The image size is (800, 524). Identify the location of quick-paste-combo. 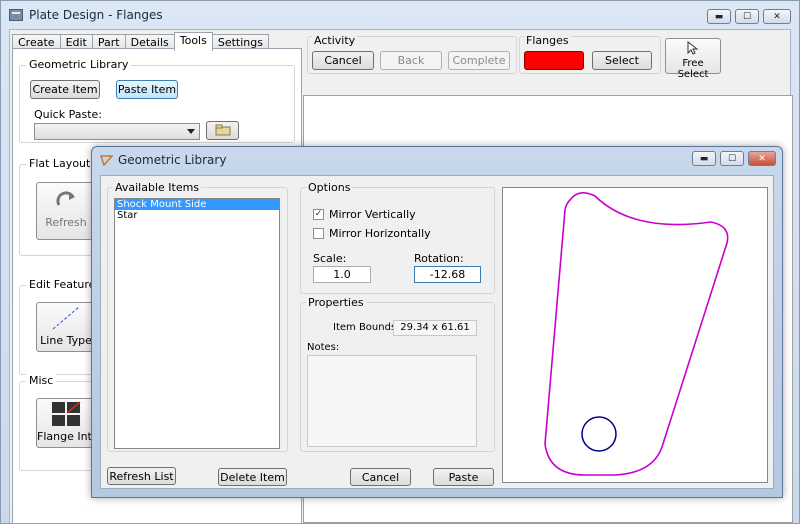
(117, 131).